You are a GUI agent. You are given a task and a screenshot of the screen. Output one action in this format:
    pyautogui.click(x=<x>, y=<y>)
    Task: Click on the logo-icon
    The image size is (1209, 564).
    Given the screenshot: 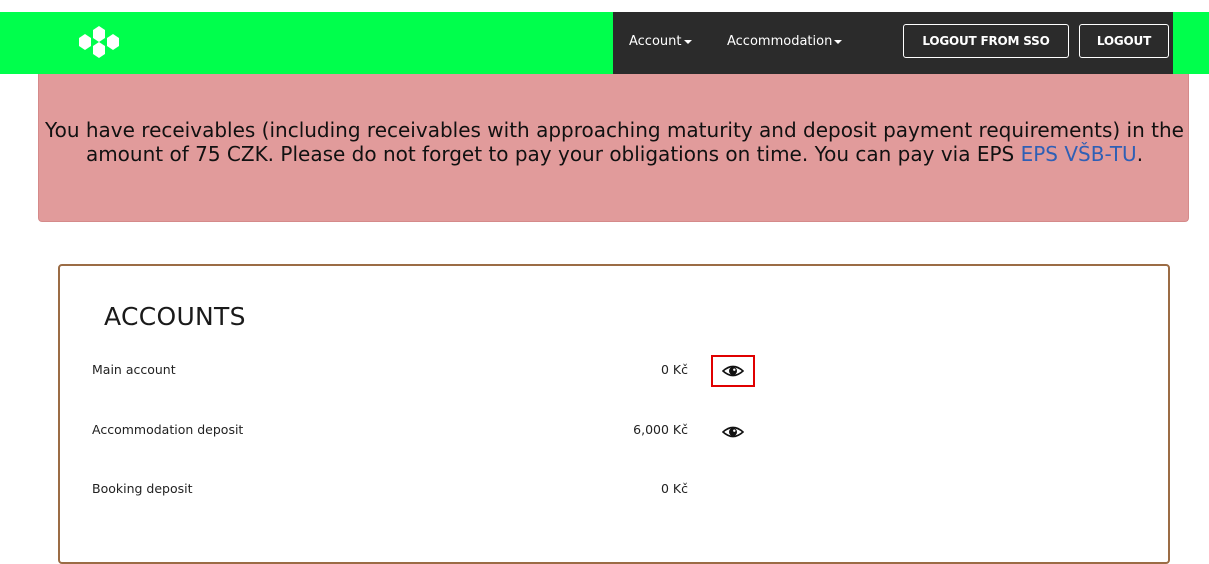 What is the action you would take?
    pyautogui.click(x=98, y=43)
    